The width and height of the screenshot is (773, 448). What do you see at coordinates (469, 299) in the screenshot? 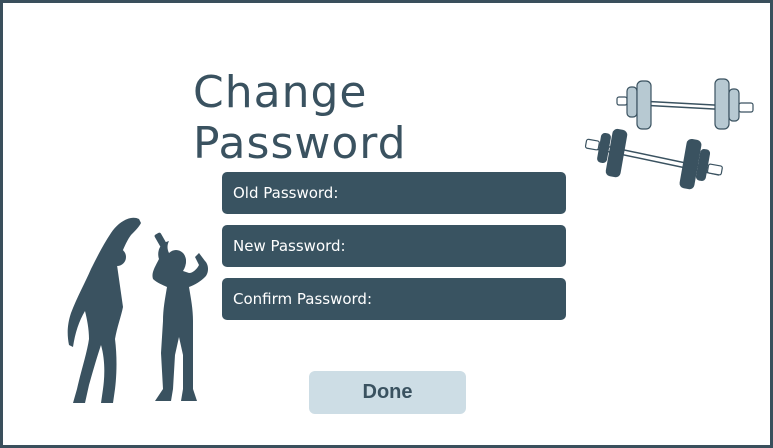
I see `confirm-password-input` at bounding box center [469, 299].